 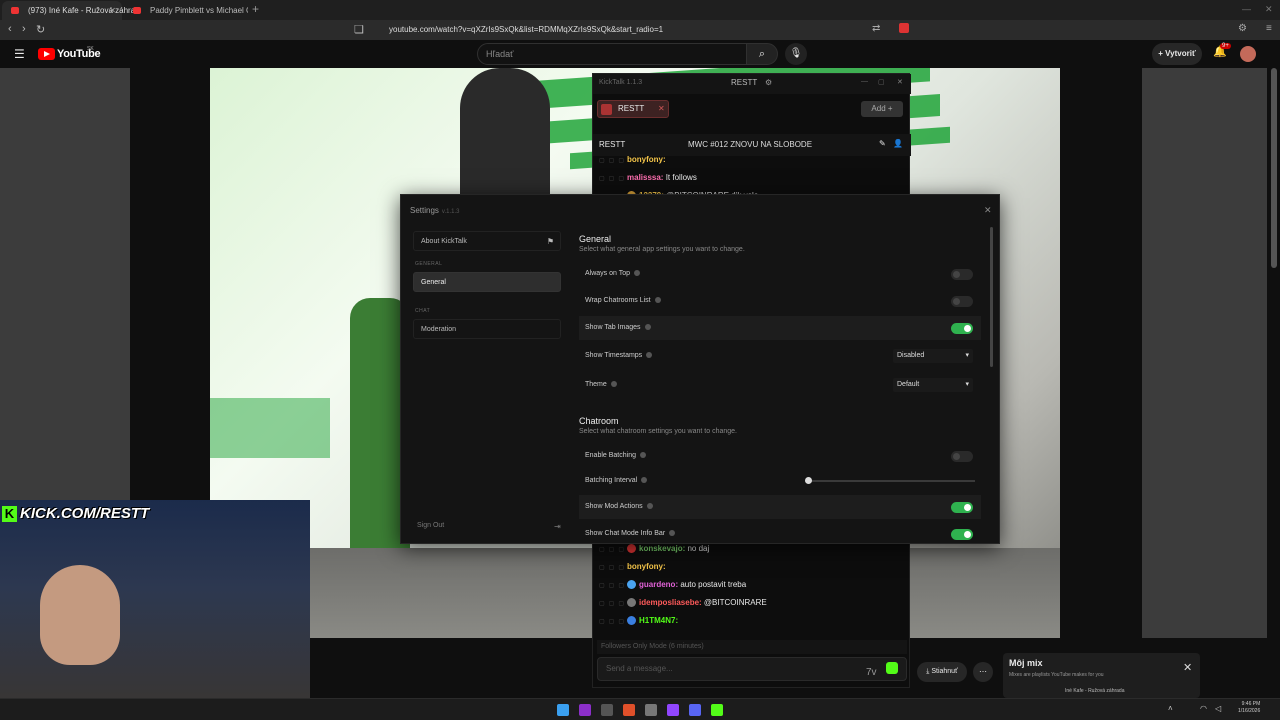 What do you see at coordinates (1249, 708) in the screenshot?
I see `clock: 9:46 PM 1/16/2026` at bounding box center [1249, 708].